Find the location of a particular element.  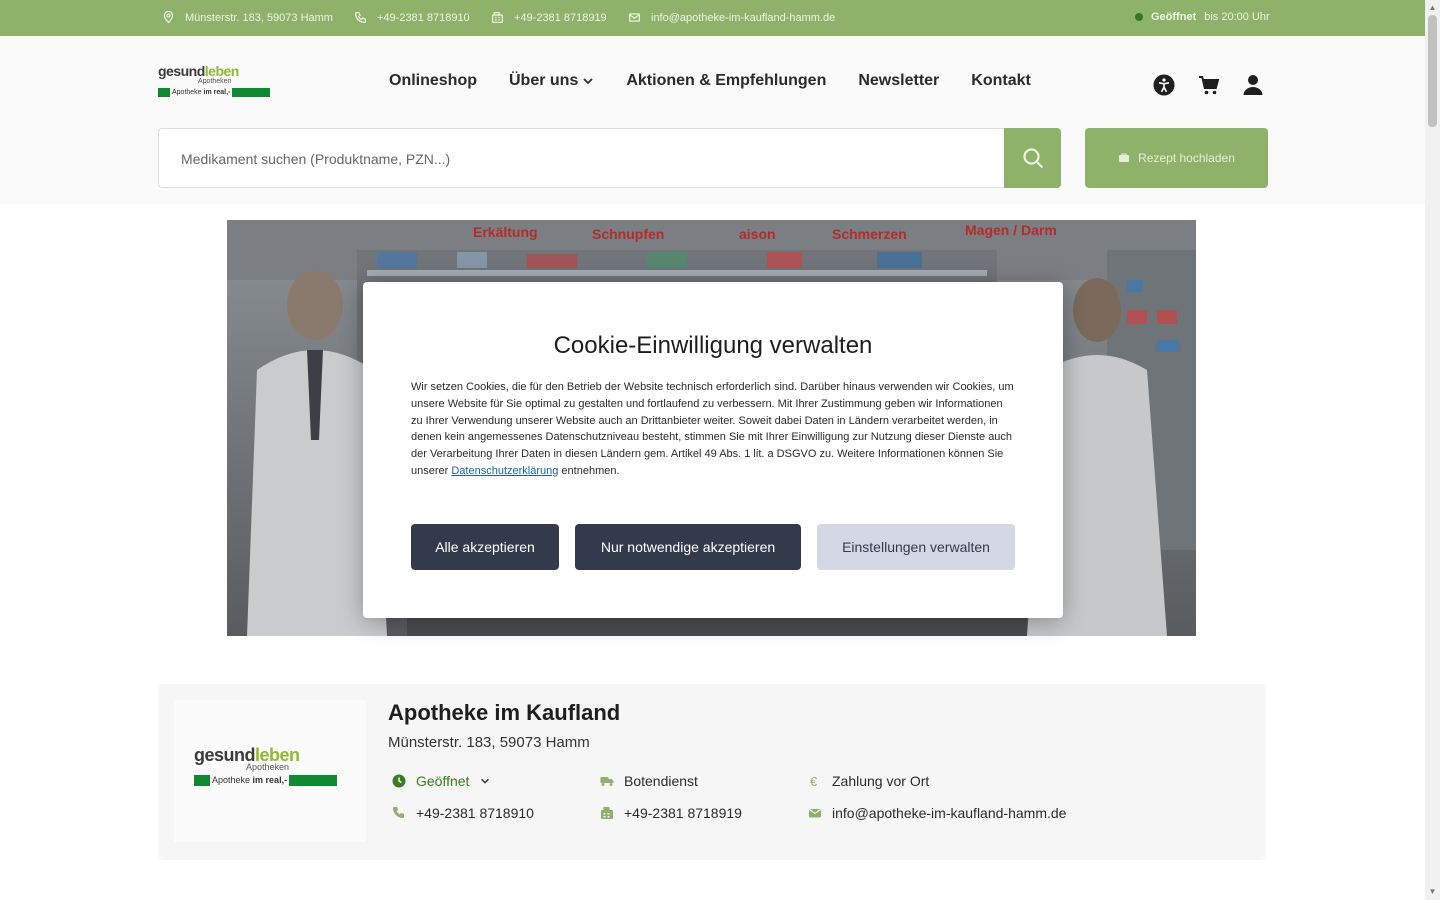

card-logo-bar-right is located at coordinates (313, 780).